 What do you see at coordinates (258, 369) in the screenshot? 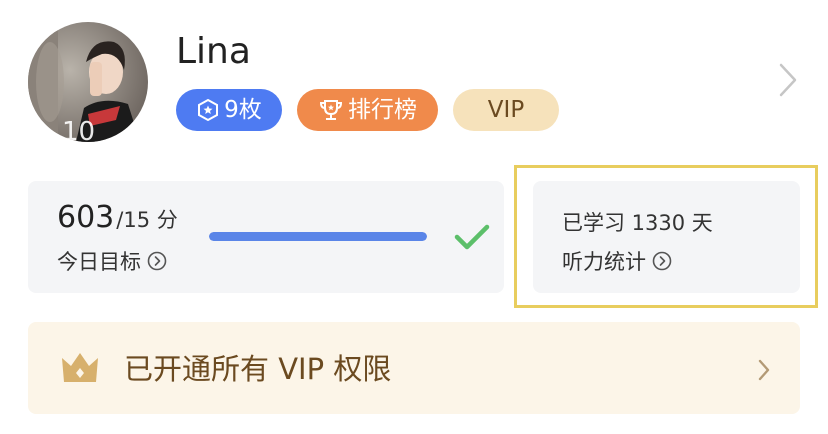
I see `vip-banner-text: 已开通所有 VIP 权限` at bounding box center [258, 369].